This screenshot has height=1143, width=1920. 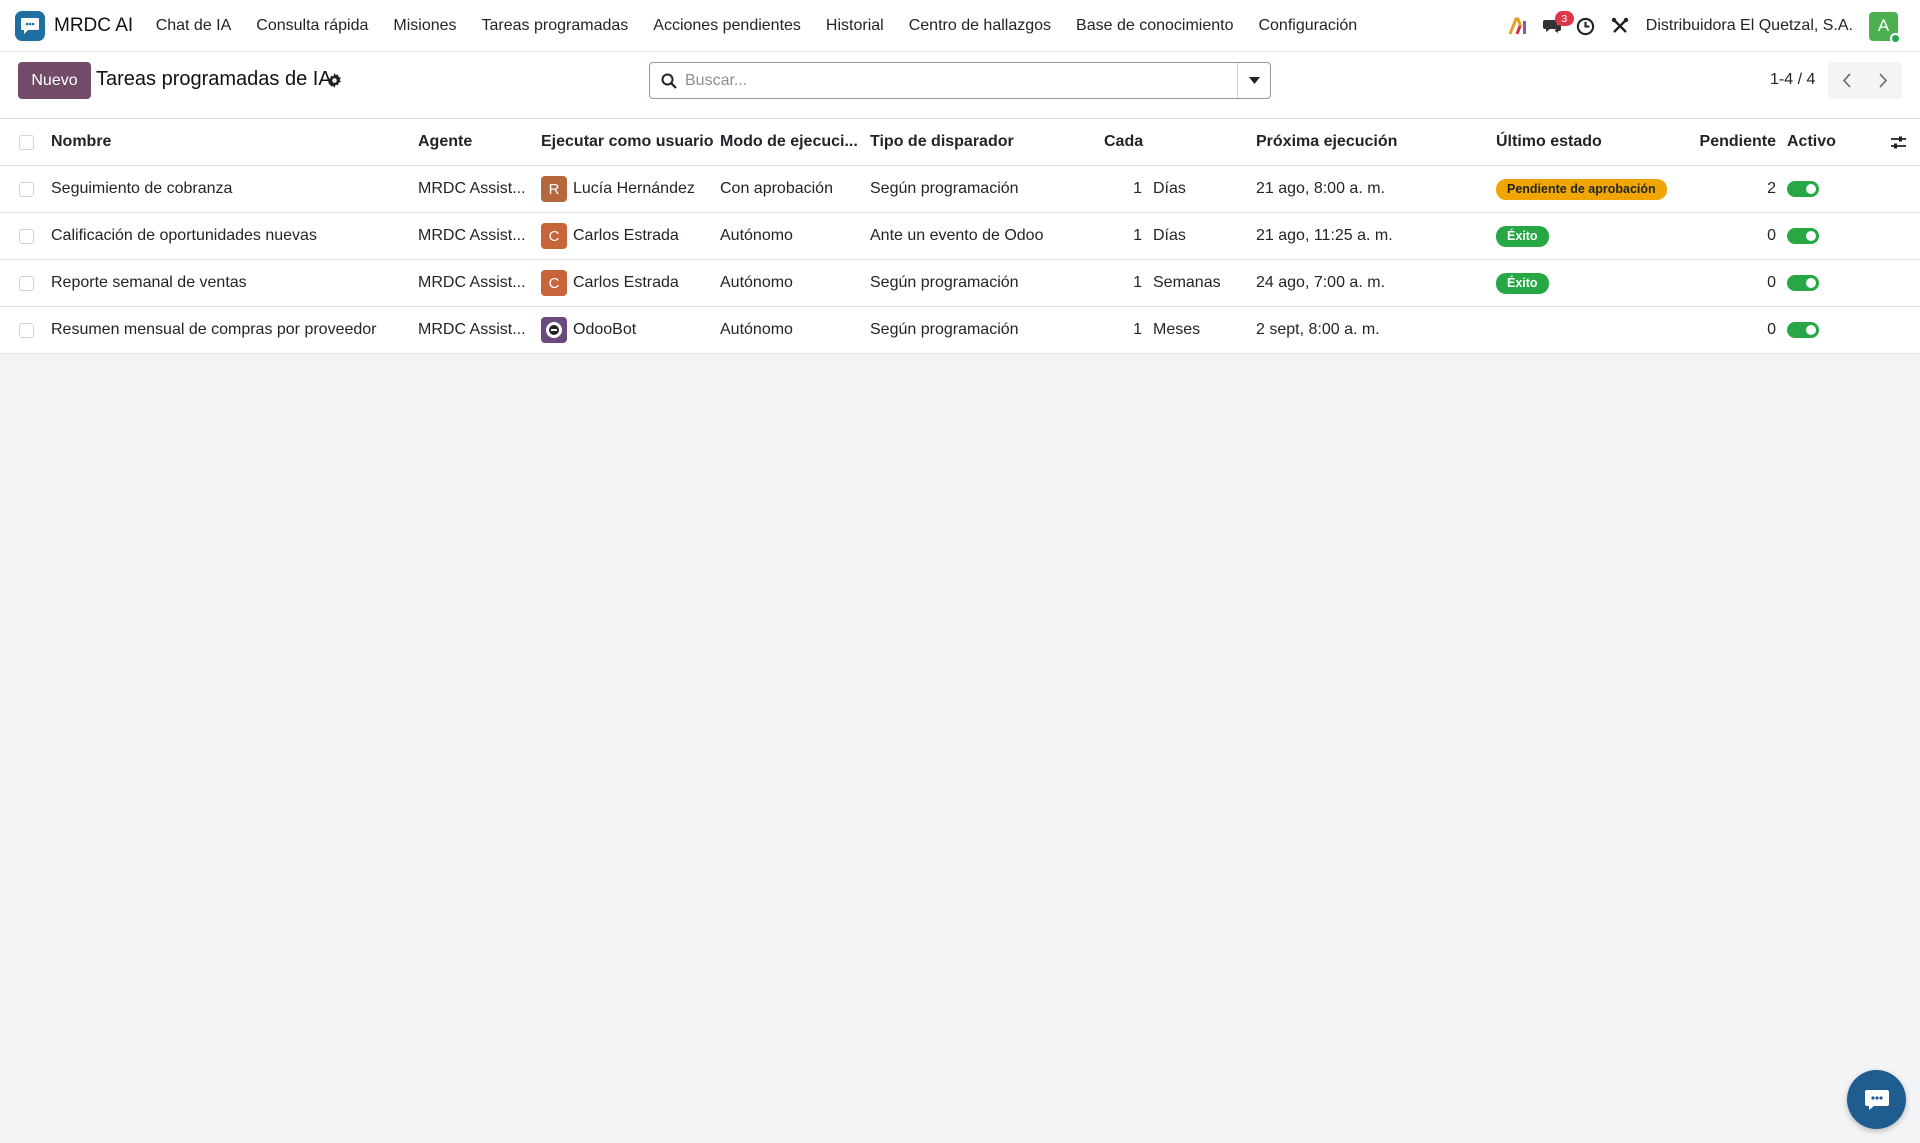 I want to click on execution-mode: Con aprobación, so click(x=776, y=188).